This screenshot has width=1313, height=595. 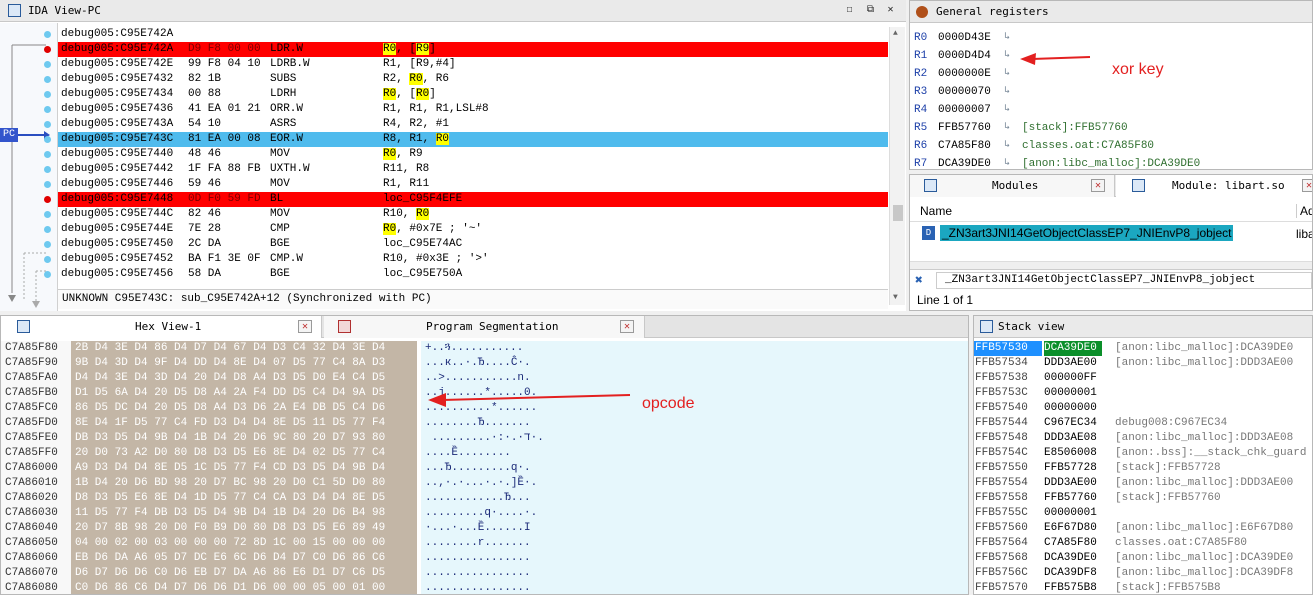 What do you see at coordinates (1012, 186) in the screenshot?
I see `tab-modules: Modules ✕` at bounding box center [1012, 186].